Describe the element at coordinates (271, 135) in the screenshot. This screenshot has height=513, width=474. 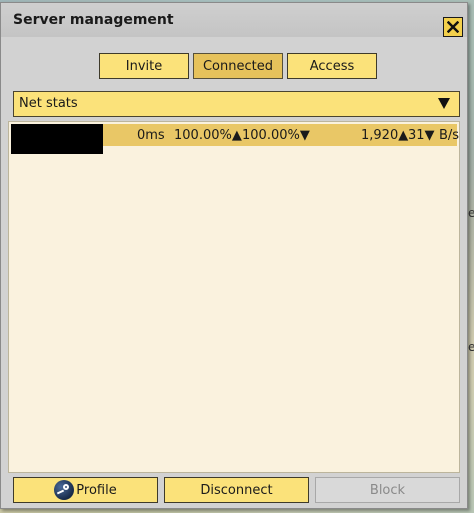
I see `download-percent-value: 100.00%` at that location.